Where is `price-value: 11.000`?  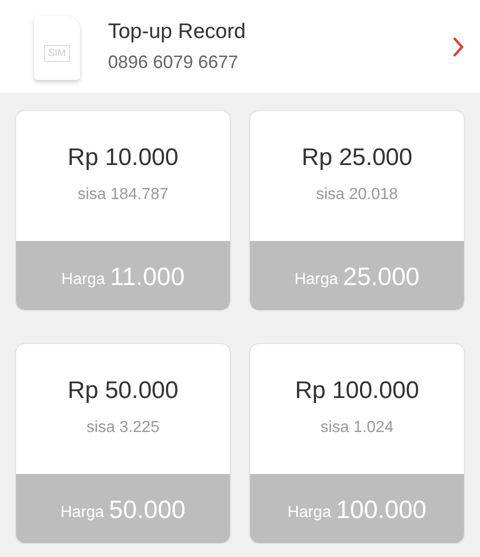
price-value: 11.000 is located at coordinates (147, 277).